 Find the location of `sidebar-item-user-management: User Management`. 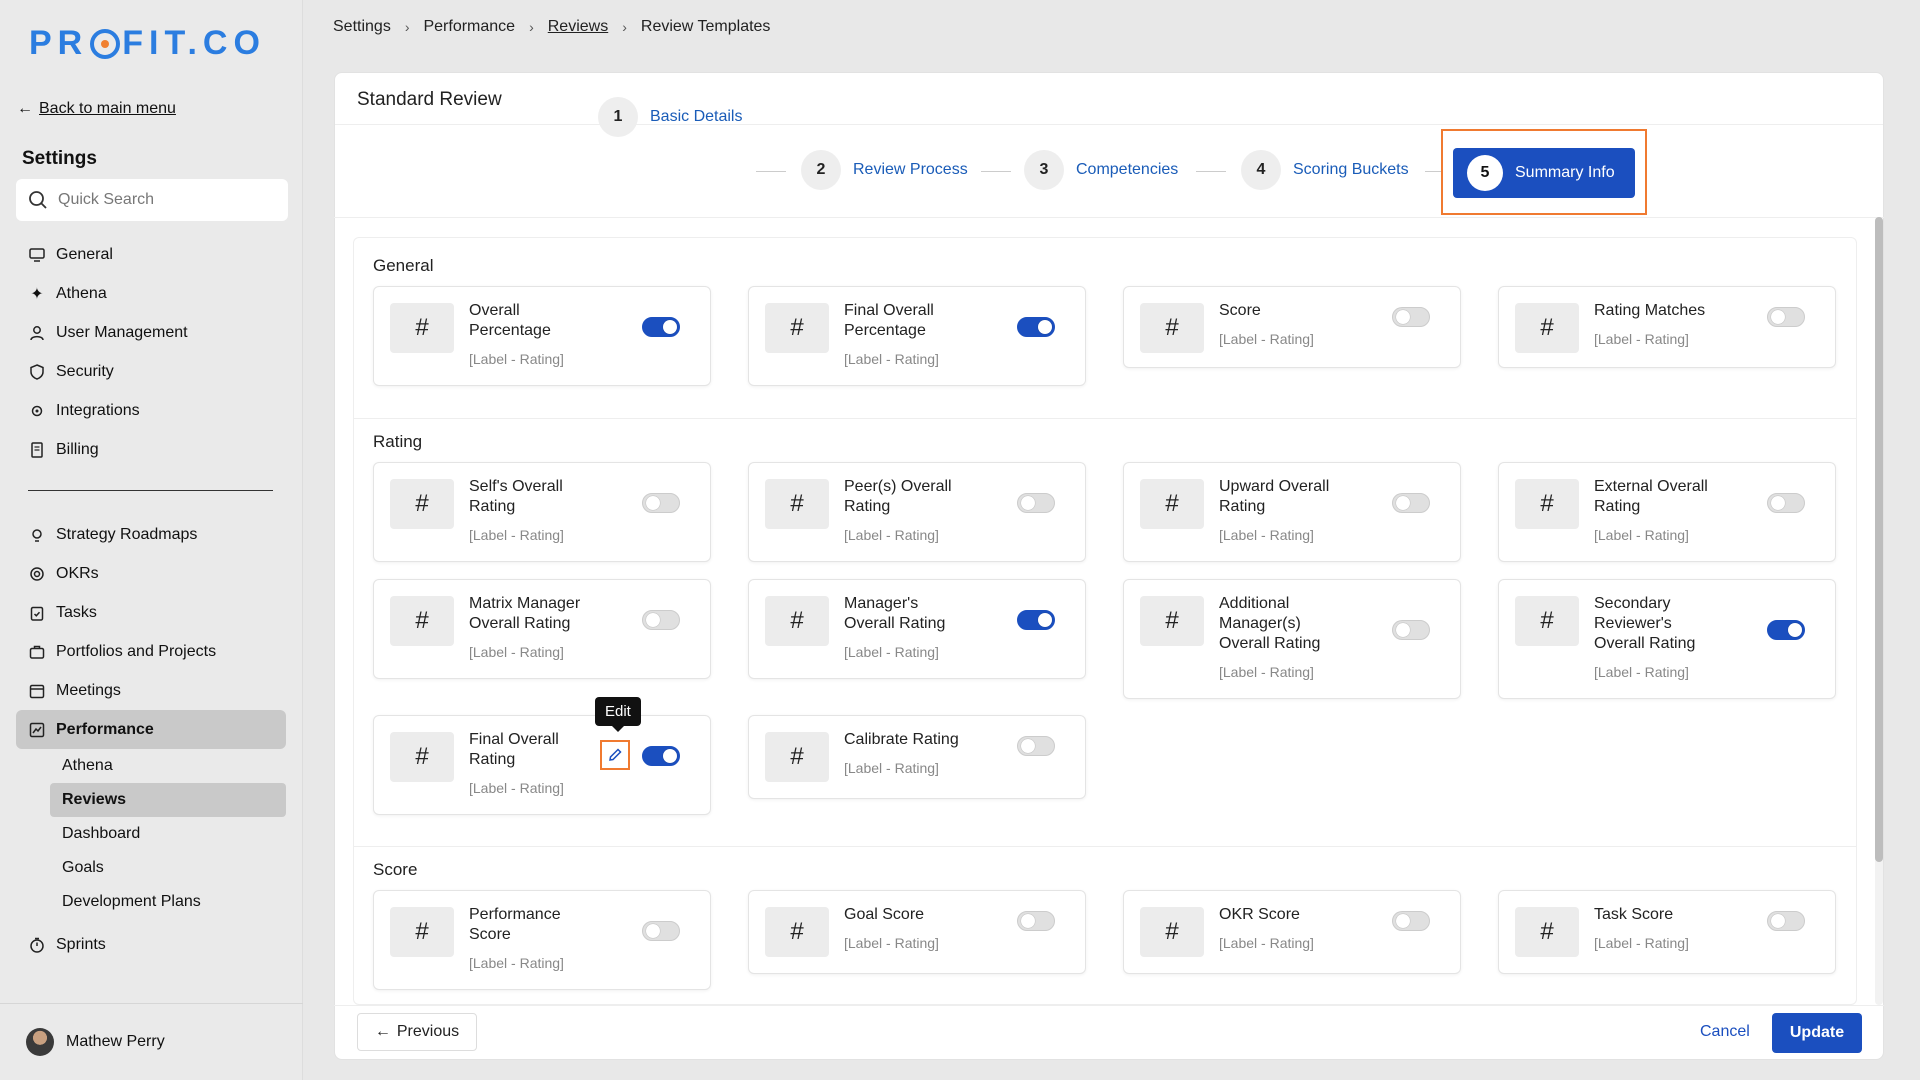

sidebar-item-user-management: User Management is located at coordinates (151, 332).